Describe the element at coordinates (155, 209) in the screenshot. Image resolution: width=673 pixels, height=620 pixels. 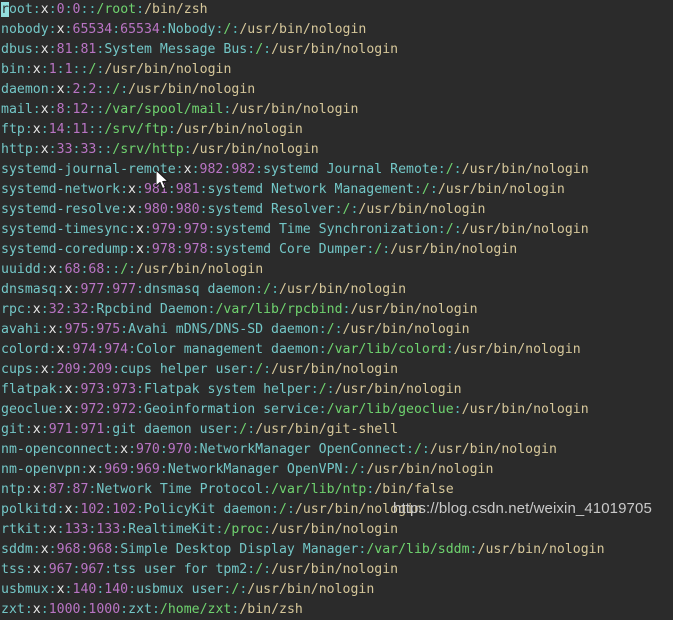
I see `passwd-uid: 980` at that location.